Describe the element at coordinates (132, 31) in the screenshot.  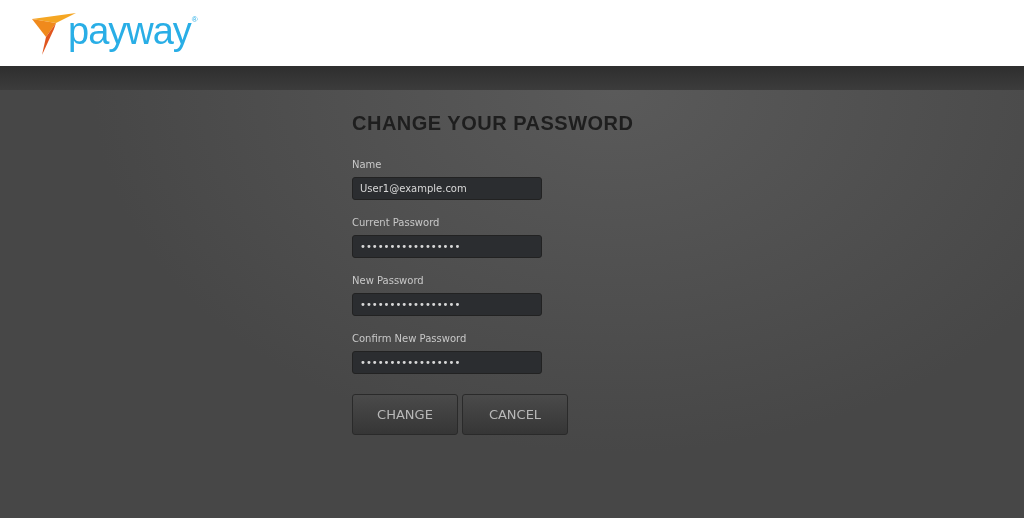
I see `logo-text: payway$^{®}$` at that location.